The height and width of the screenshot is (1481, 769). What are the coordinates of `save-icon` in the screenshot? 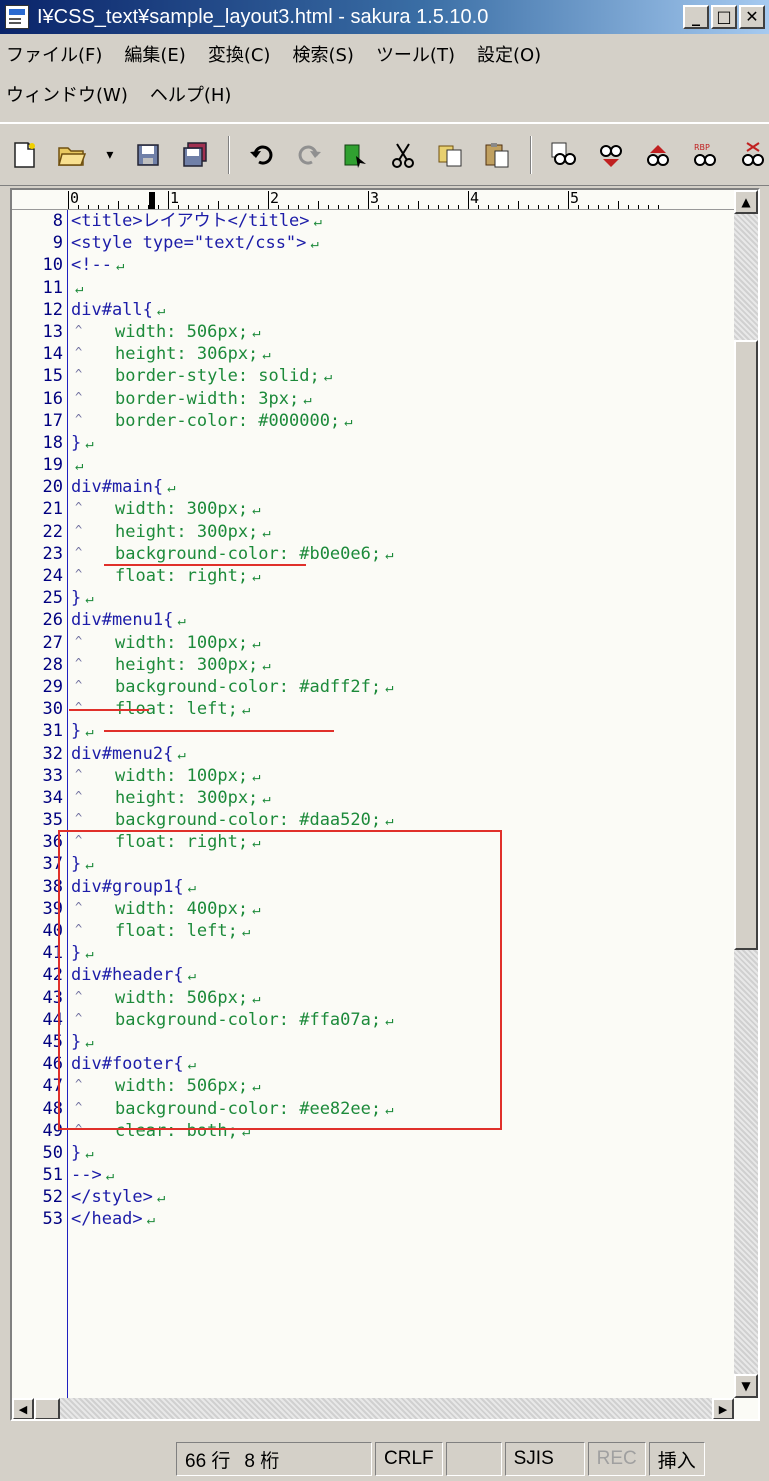 It's located at (148, 155).